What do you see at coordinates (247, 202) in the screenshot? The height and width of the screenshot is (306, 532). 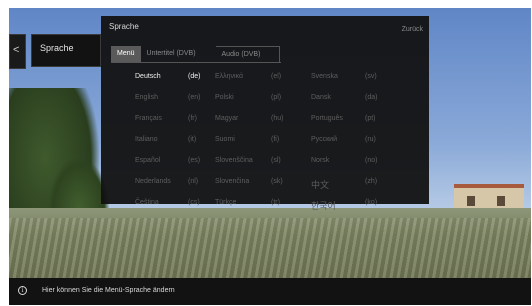 I see `language-option: Türkçe (tr)` at bounding box center [247, 202].